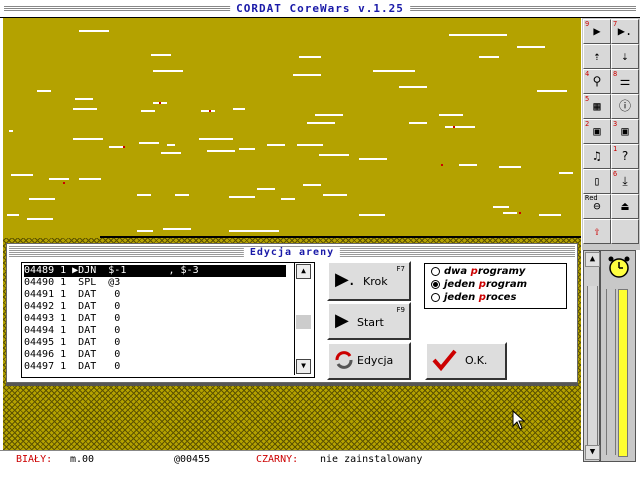 The height and width of the screenshot is (480, 640). I want to click on empty-slot, so click(625, 231).